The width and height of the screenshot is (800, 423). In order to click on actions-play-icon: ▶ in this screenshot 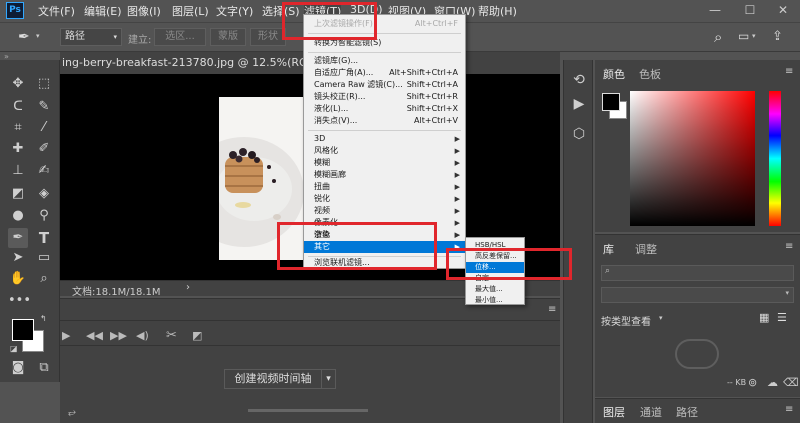, I will do `click(579, 104)`.